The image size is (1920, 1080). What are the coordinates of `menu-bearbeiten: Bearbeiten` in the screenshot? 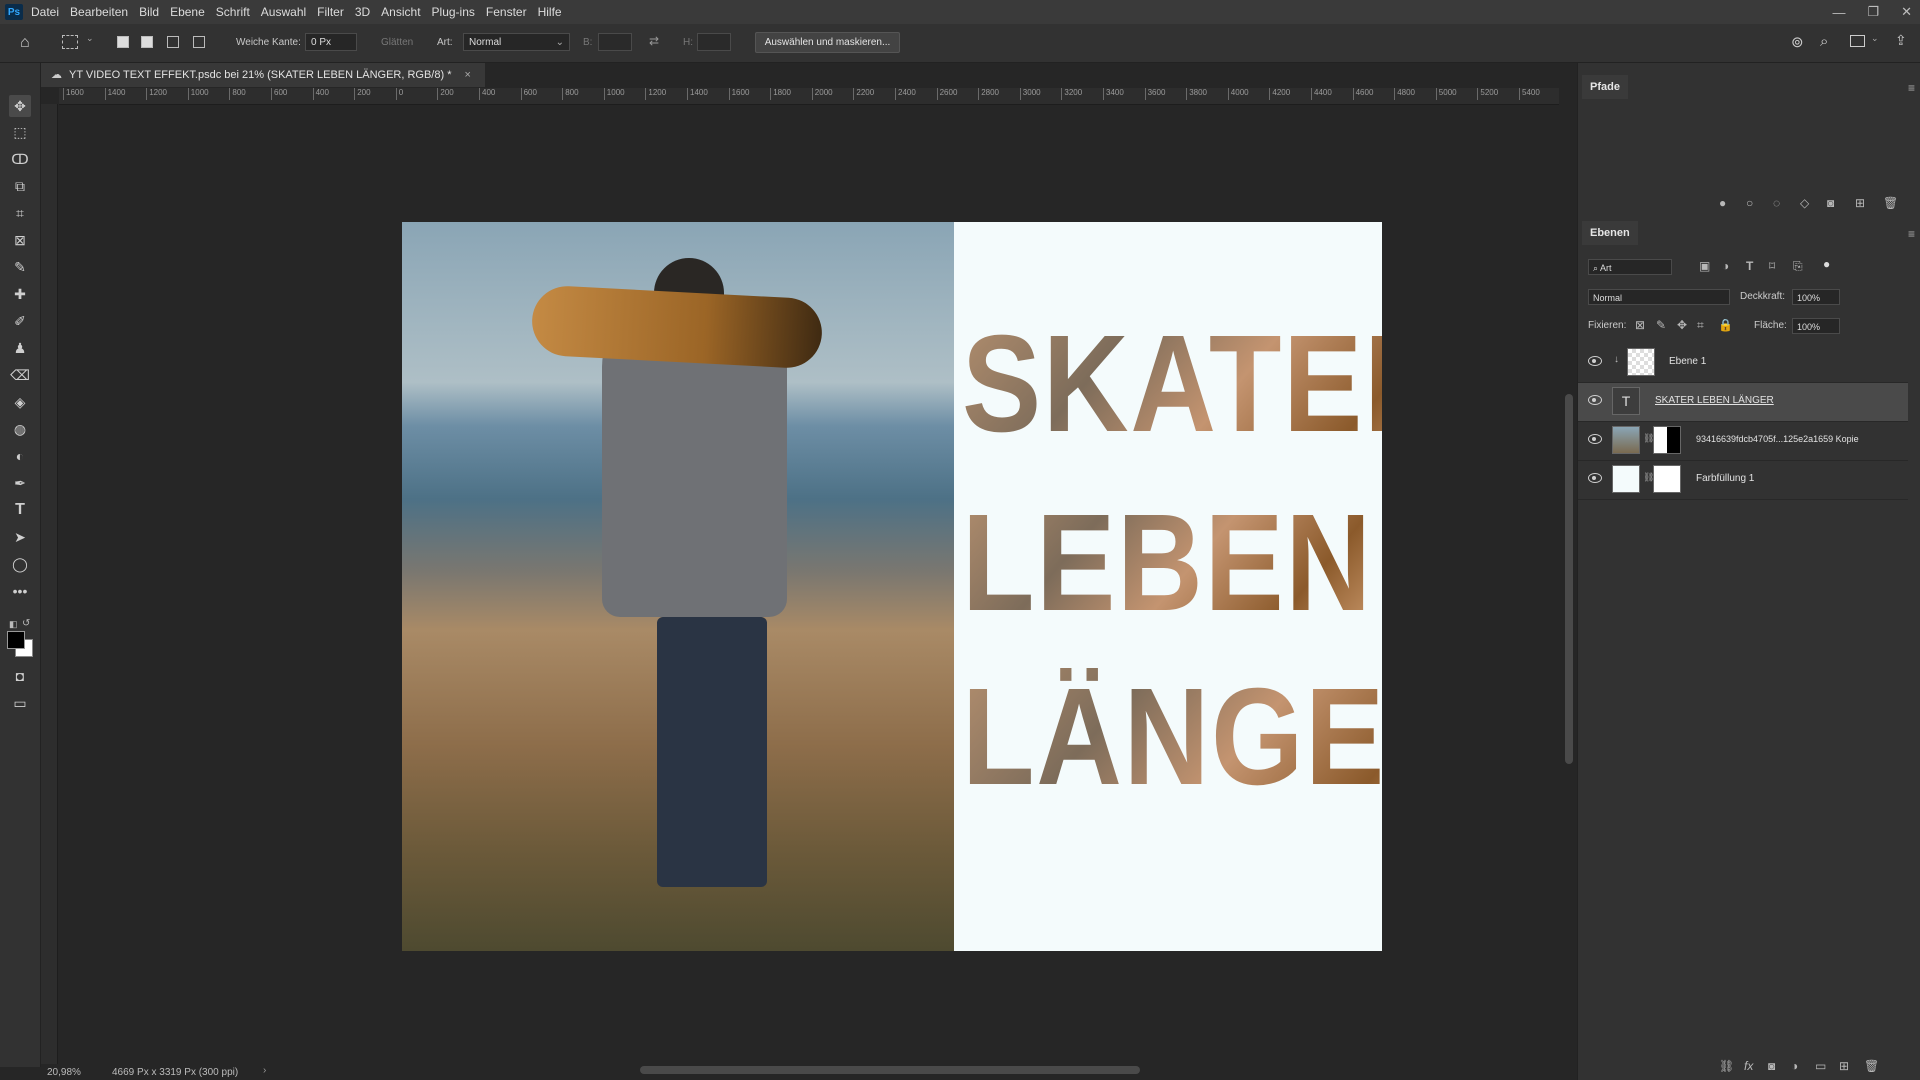 It's located at (99, 12).